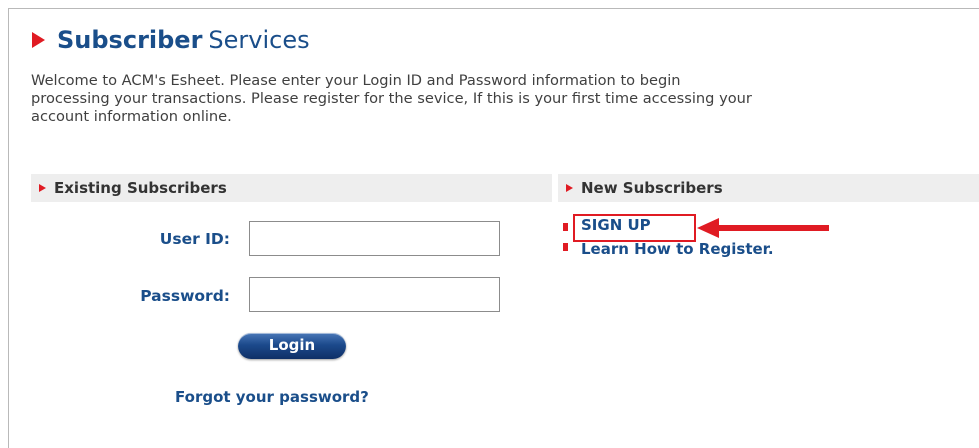 The height and width of the screenshot is (448, 979). What do you see at coordinates (374, 238) in the screenshot?
I see `user-id-input` at bounding box center [374, 238].